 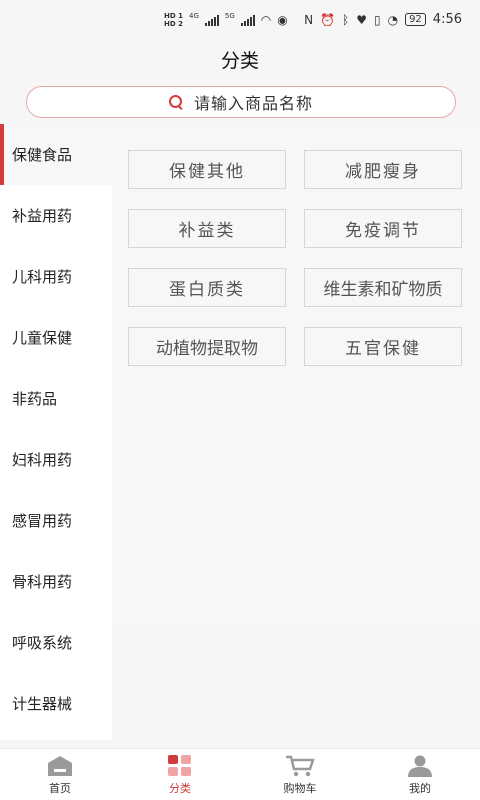 I want to click on nav-profile: 我的, so click(x=420, y=774).